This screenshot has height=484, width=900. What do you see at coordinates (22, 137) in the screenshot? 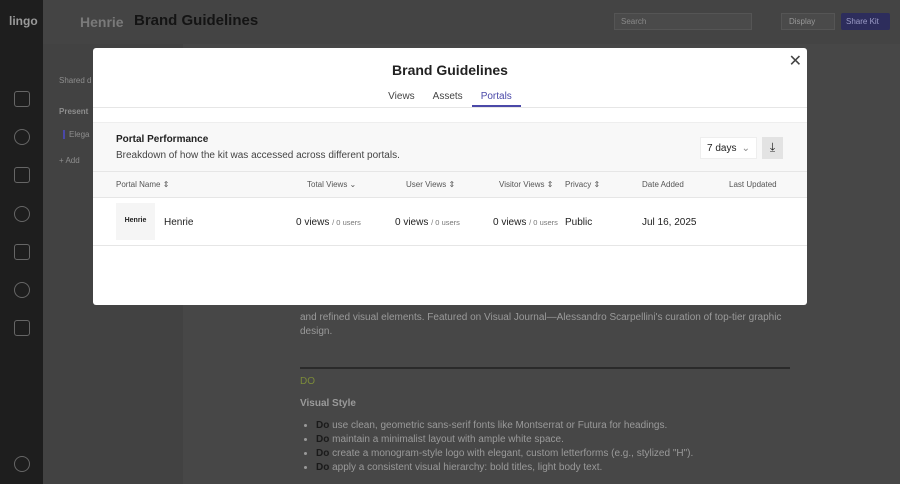
I see `search-icon` at bounding box center [22, 137].